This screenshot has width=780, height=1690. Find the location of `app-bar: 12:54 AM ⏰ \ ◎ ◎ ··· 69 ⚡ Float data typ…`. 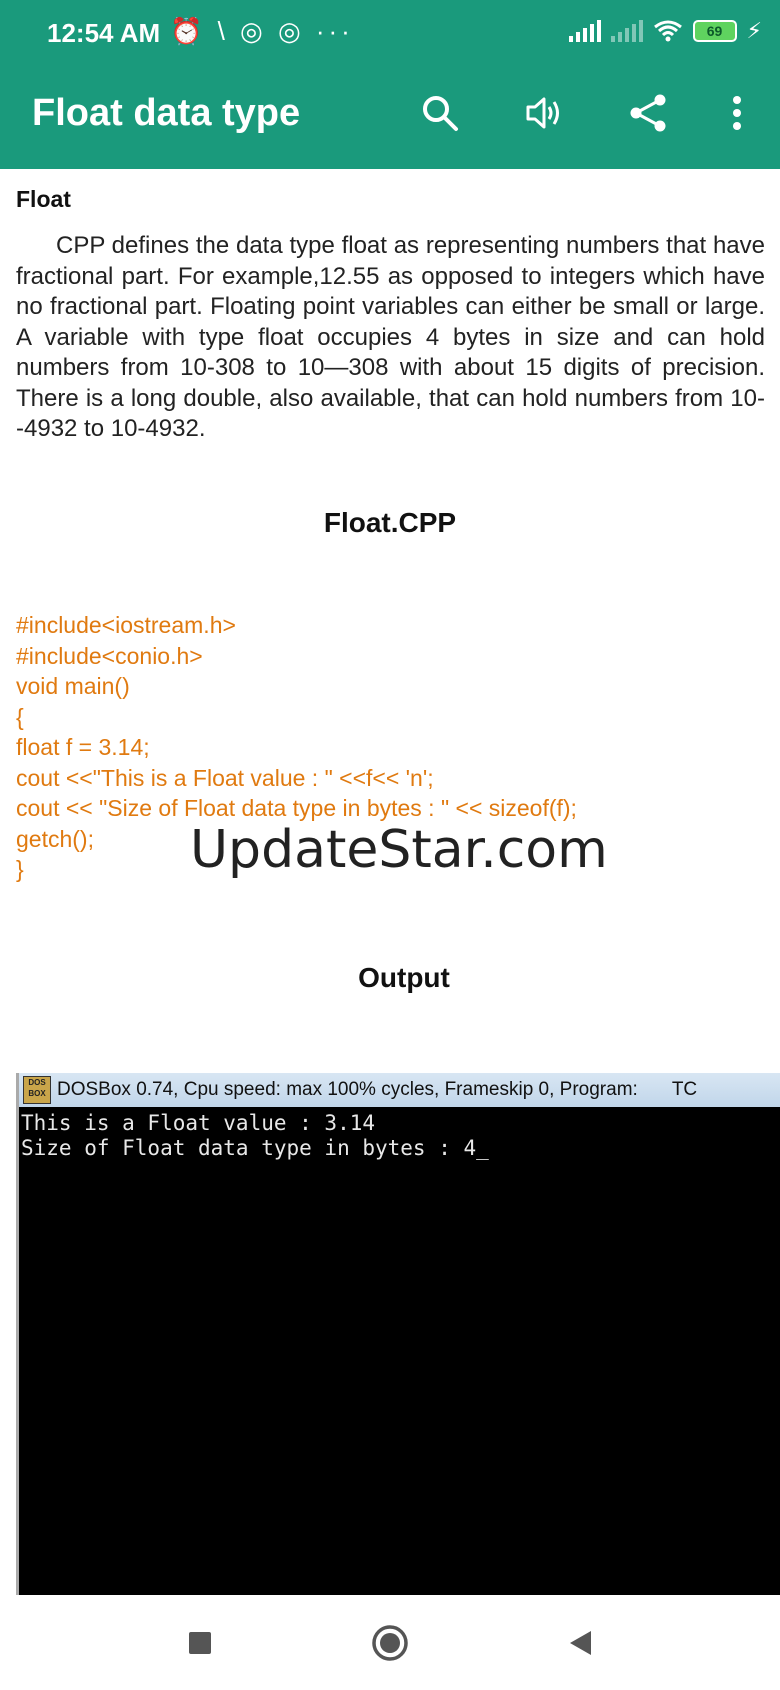

app-bar: 12:54 AM ⏰ \ ◎ ◎ ··· 69 ⚡ Float data typ… is located at coordinates (390, 84).